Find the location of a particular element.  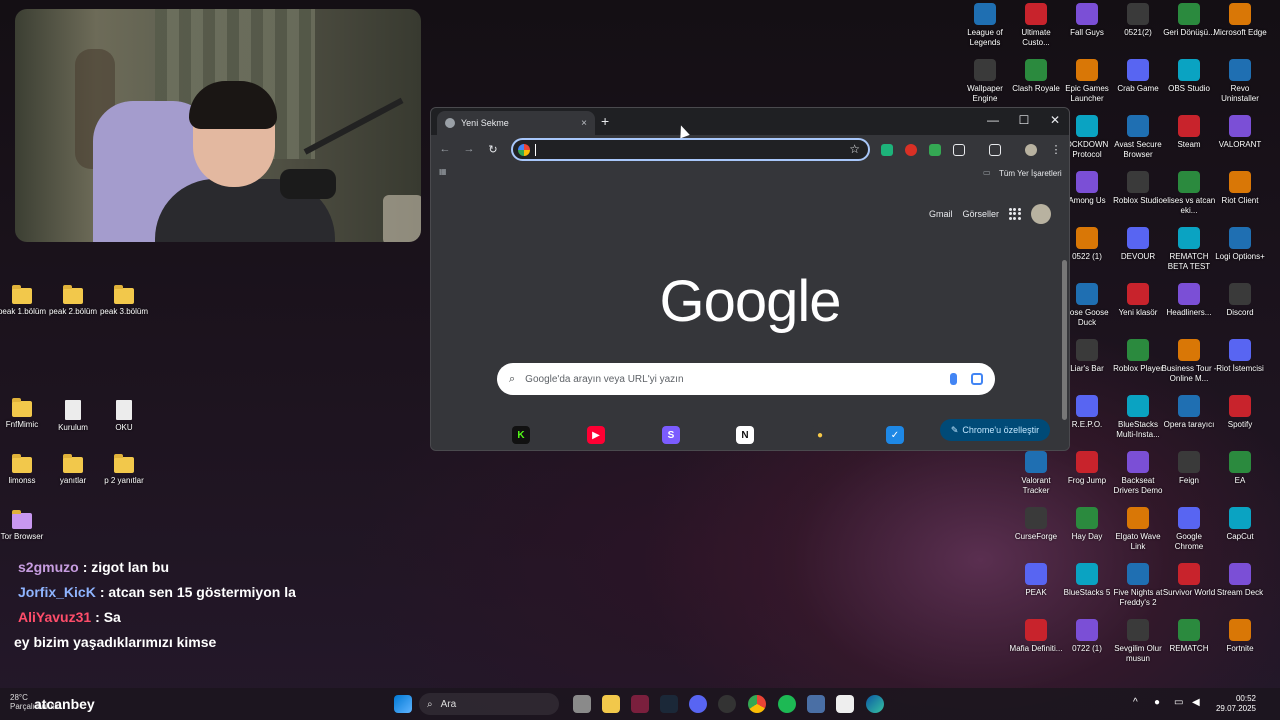

desktop-icon: 0722 (1) is located at coordinates (1087, 636).